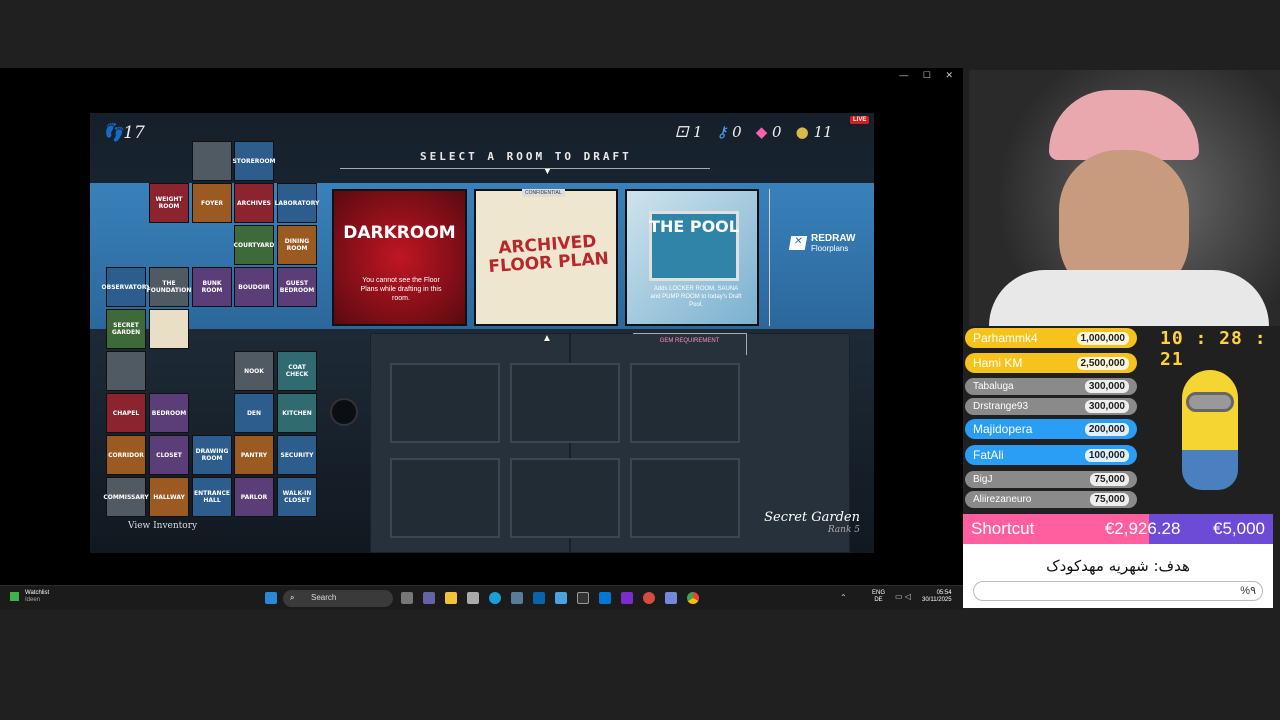  I want to click on window-controls: — ☐ ✕, so click(929, 75).